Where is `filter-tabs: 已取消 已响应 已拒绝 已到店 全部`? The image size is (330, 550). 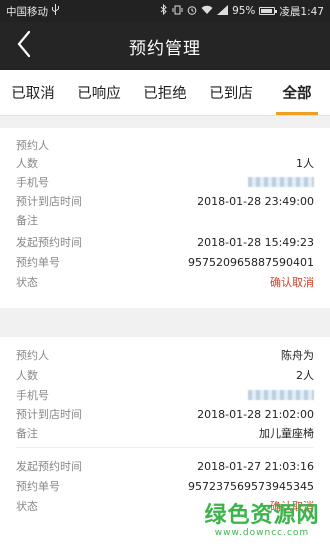
filter-tabs: 已取消 已响应 已拒绝 已到店 全部 is located at coordinates (165, 93).